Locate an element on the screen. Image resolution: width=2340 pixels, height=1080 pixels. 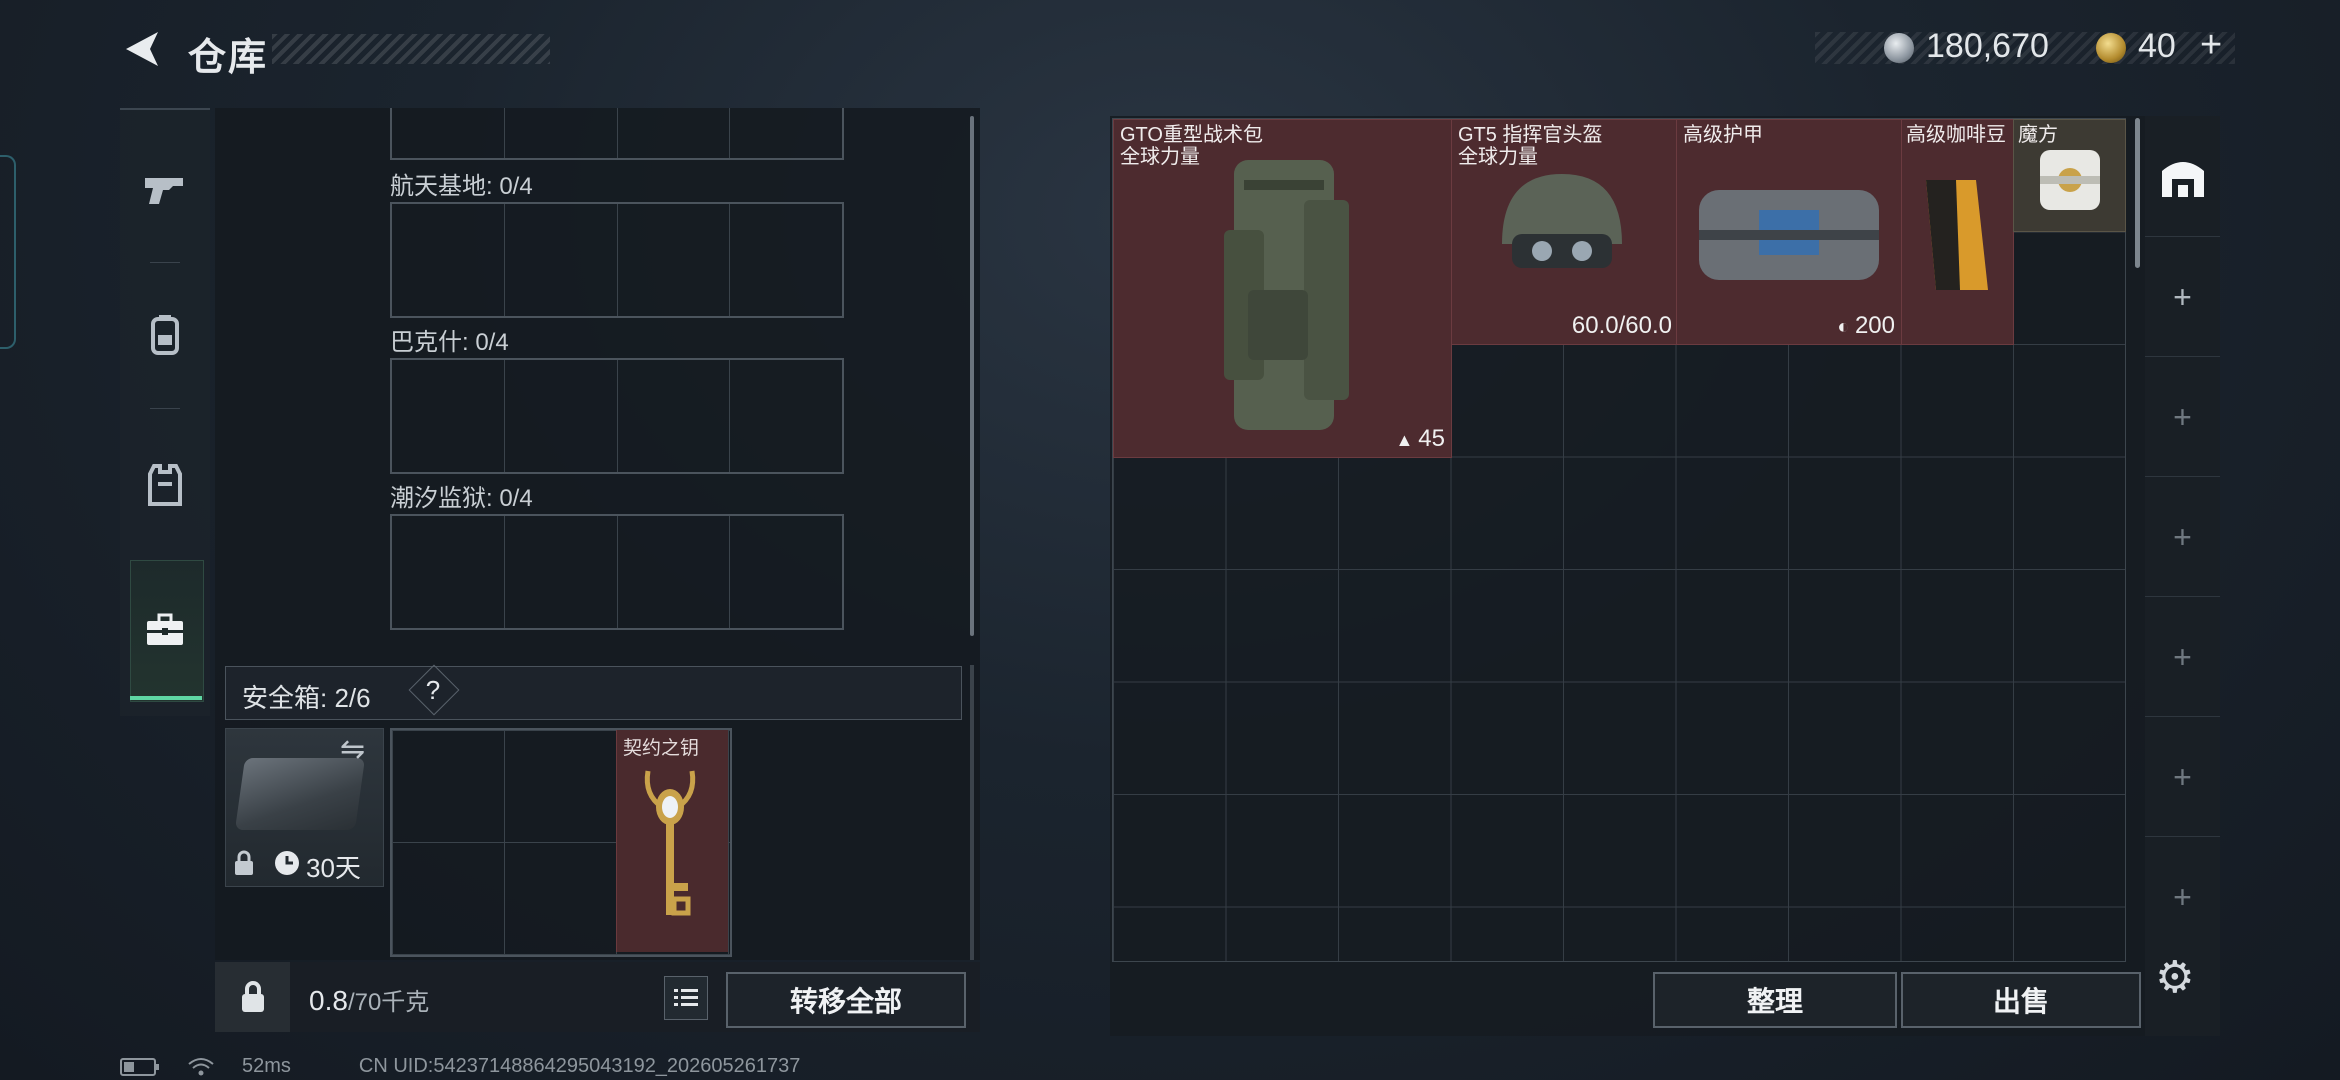
add-currency-button: + is located at coordinates (2211, 45).